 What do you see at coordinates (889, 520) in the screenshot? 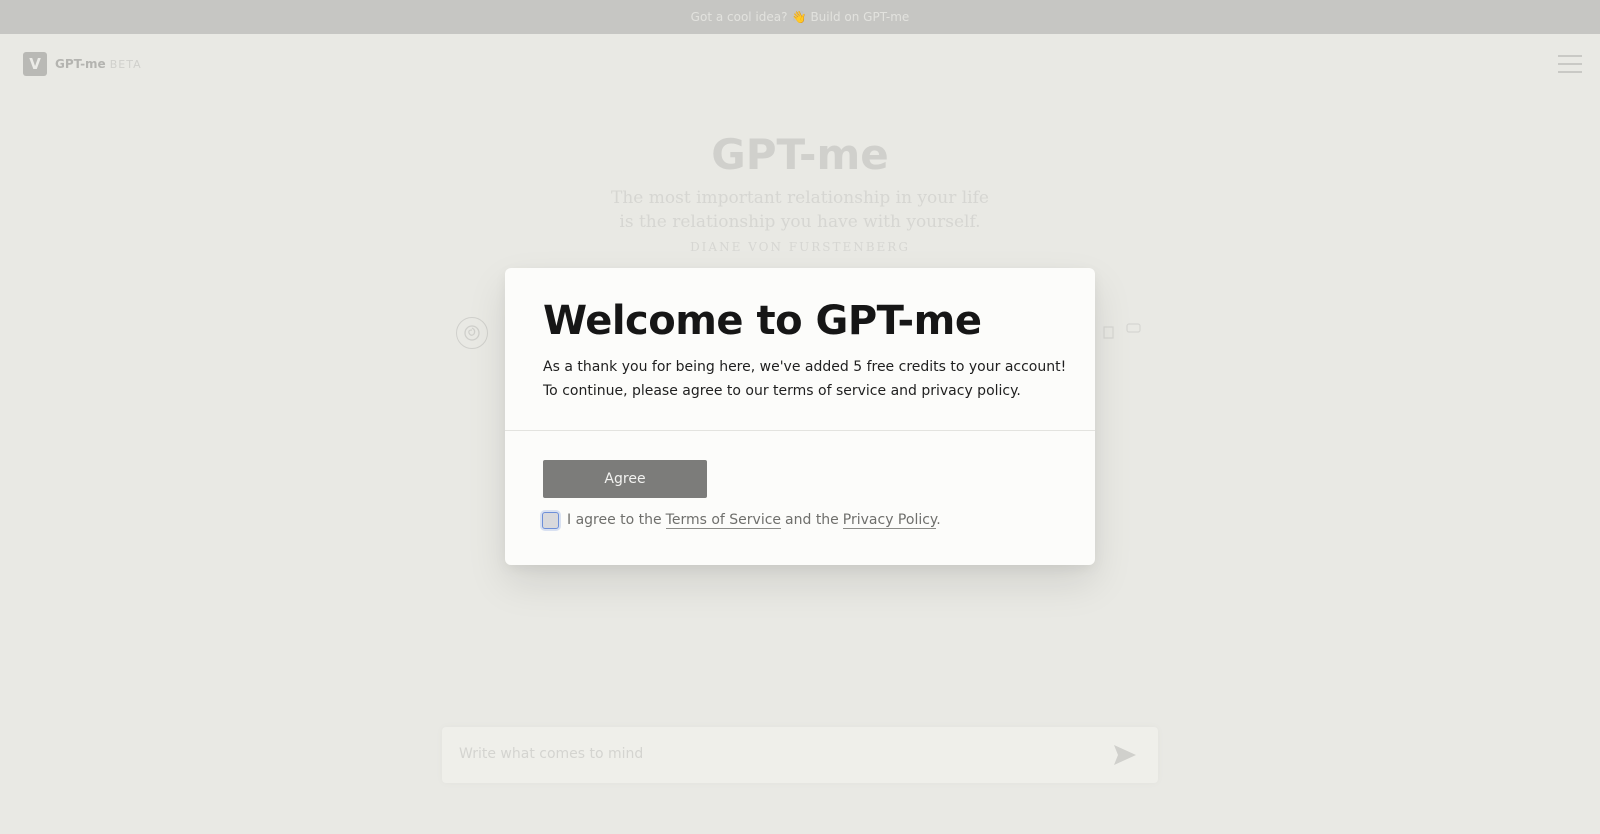
I see `privacy-policy-link: Privacy Policy` at bounding box center [889, 520].